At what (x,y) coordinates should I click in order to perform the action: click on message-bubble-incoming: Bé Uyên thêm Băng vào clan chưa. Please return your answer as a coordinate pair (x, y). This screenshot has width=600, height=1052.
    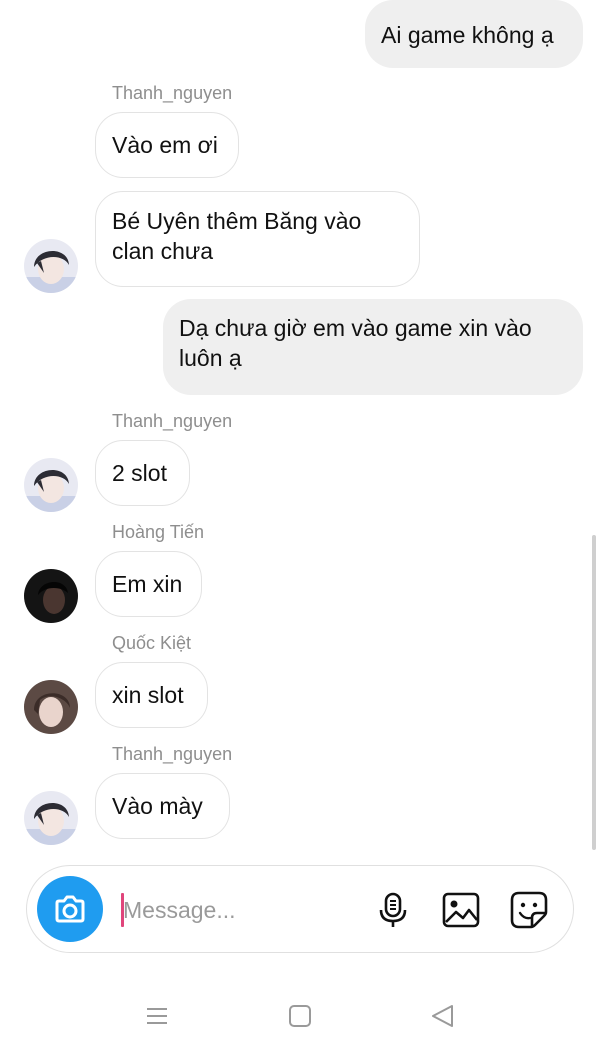
    Looking at the image, I should click on (257, 239).